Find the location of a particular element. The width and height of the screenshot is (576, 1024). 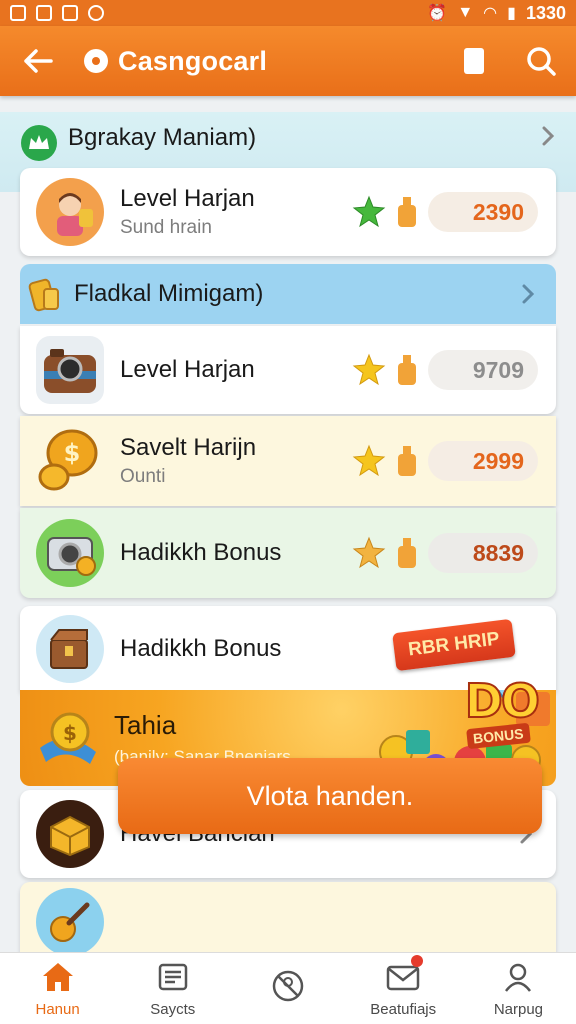

signal-icon: ▼ is located at coordinates (465, 12).